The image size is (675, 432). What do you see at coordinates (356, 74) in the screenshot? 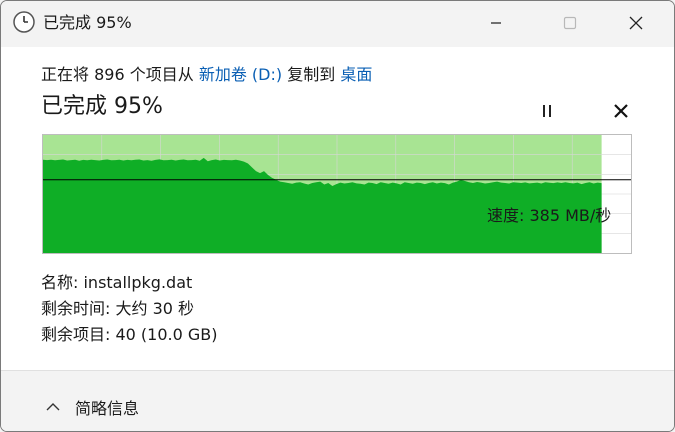
I see `destination-link: 桌面` at bounding box center [356, 74].